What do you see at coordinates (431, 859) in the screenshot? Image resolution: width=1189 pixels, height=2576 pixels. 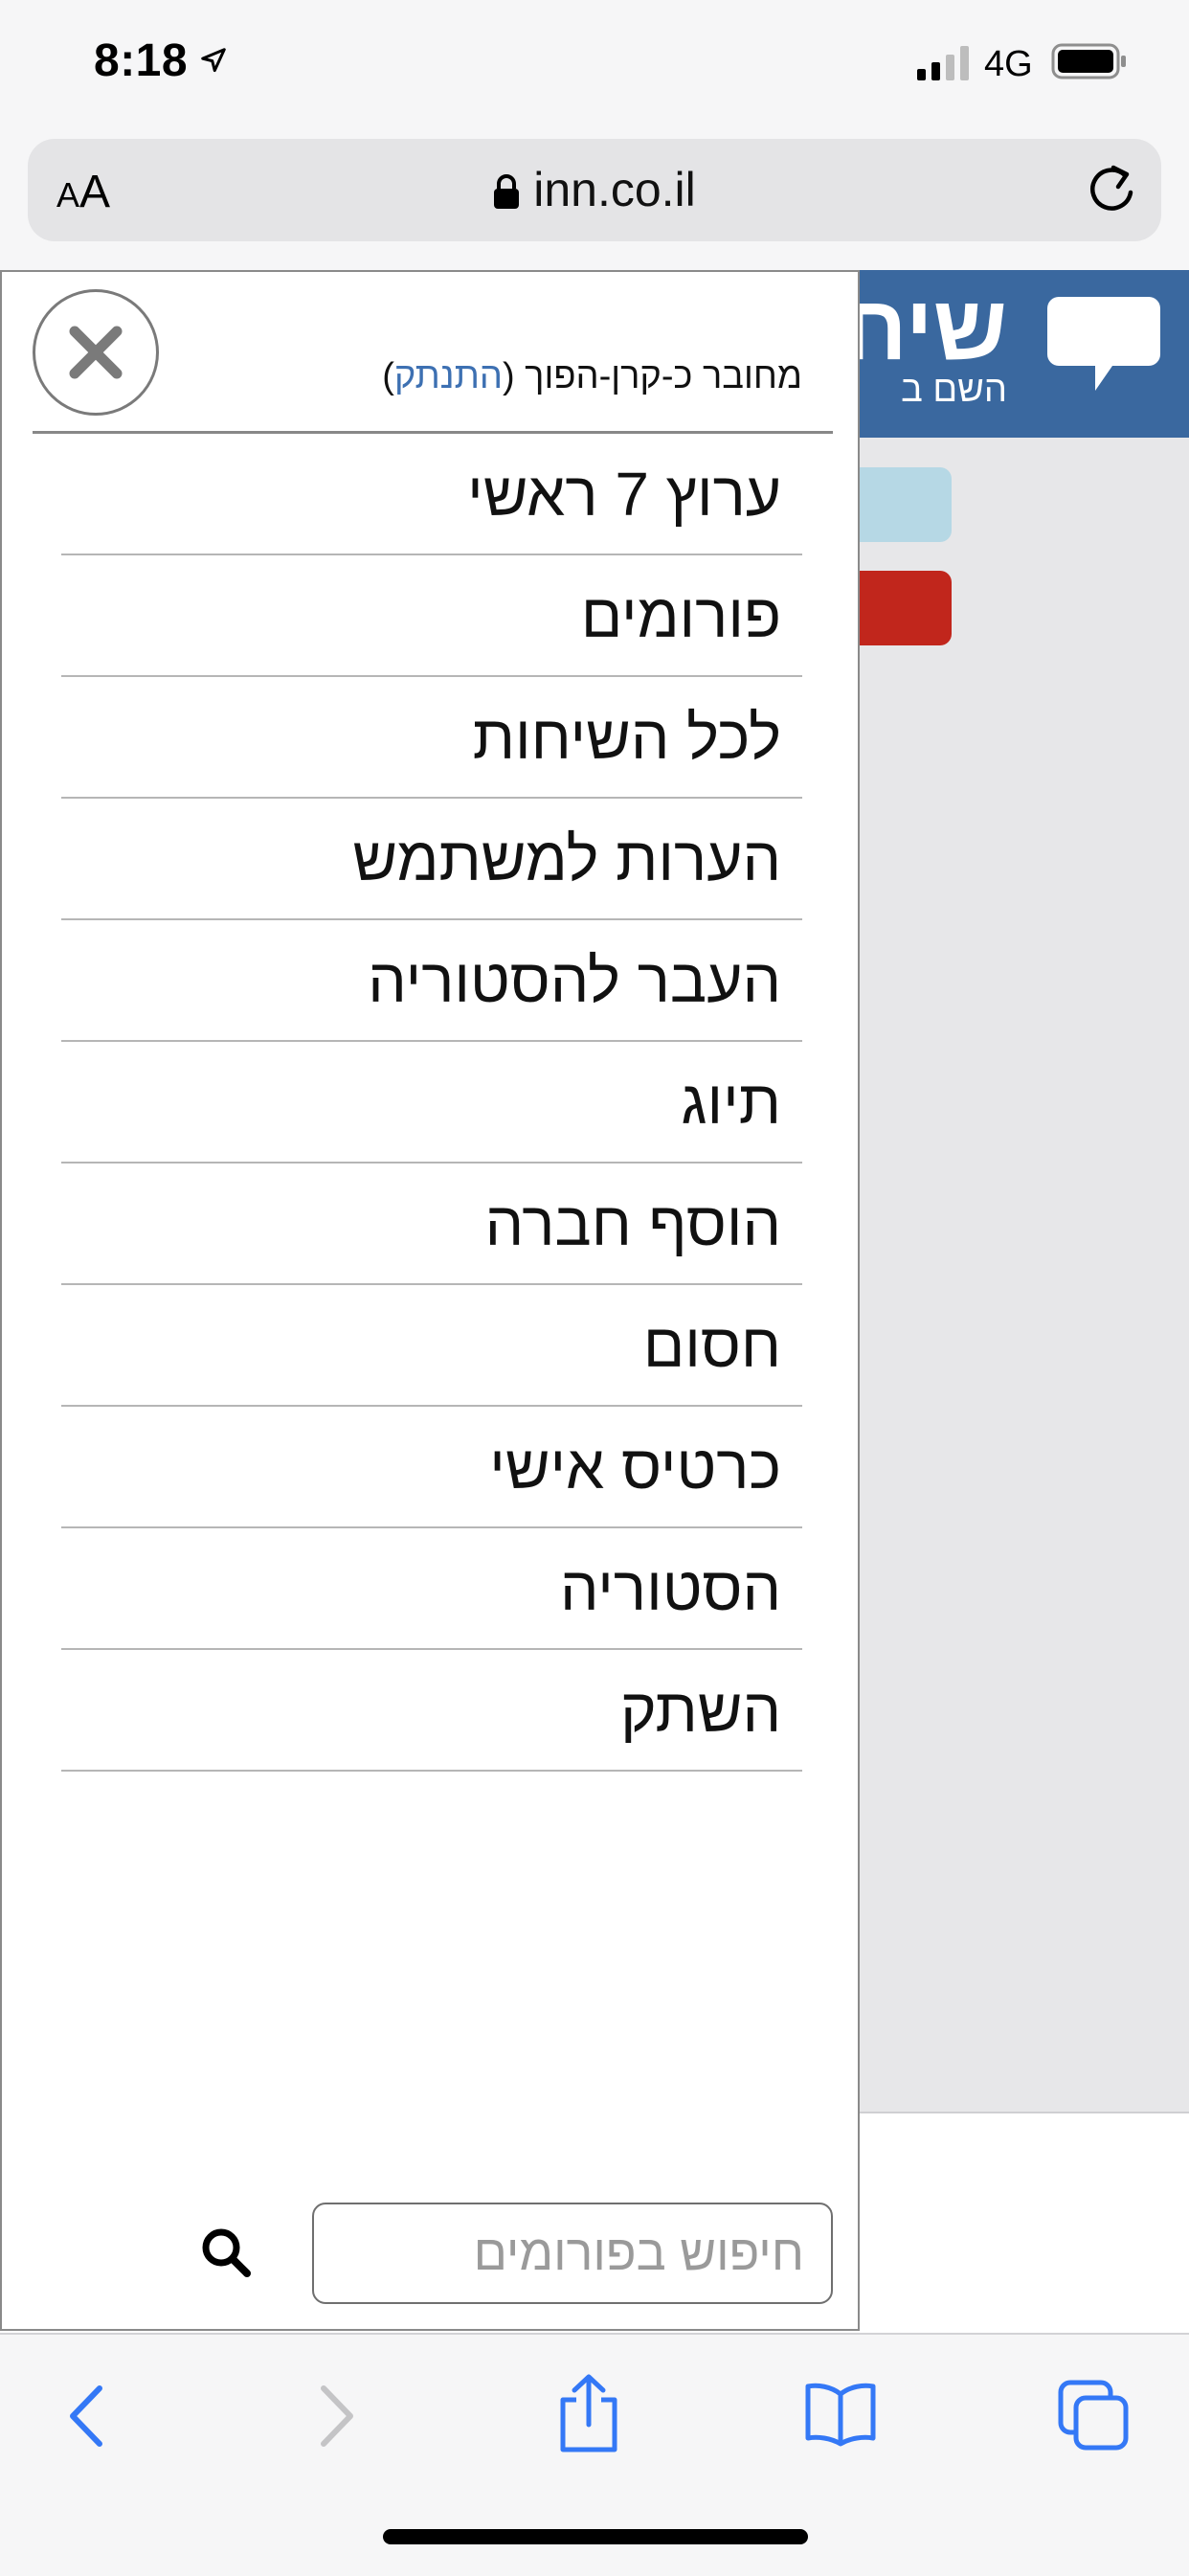 I see `menu-item-user-notes: הערות למשתמש` at bounding box center [431, 859].